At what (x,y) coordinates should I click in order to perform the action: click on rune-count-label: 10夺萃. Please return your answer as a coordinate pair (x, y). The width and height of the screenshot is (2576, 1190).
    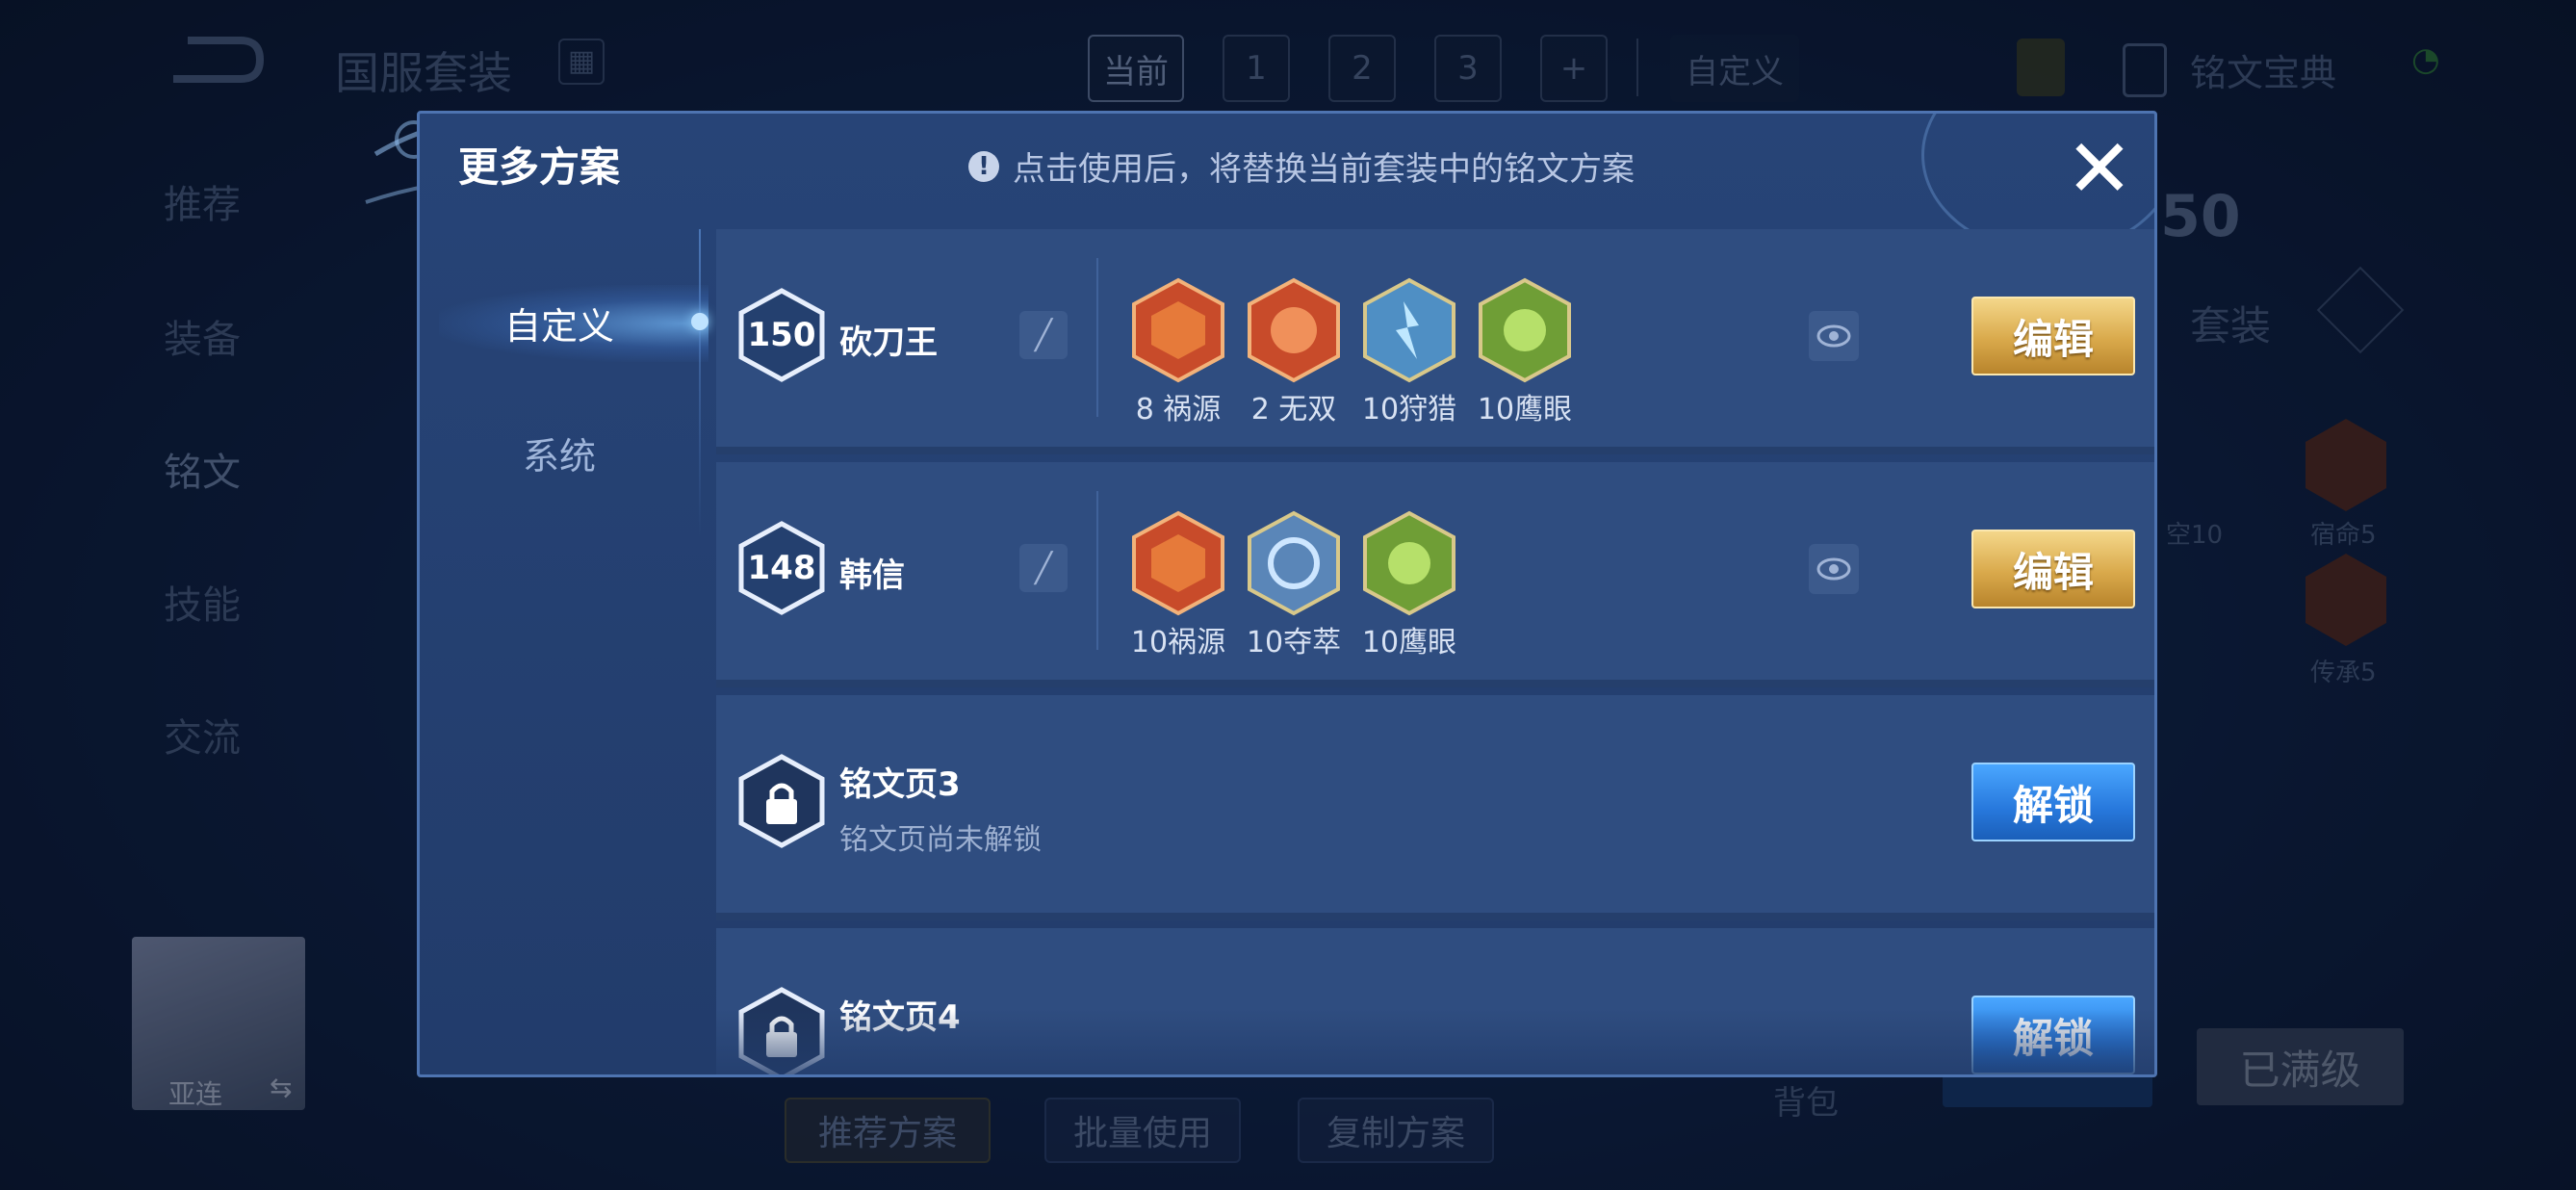
    Looking at the image, I should click on (1294, 643).